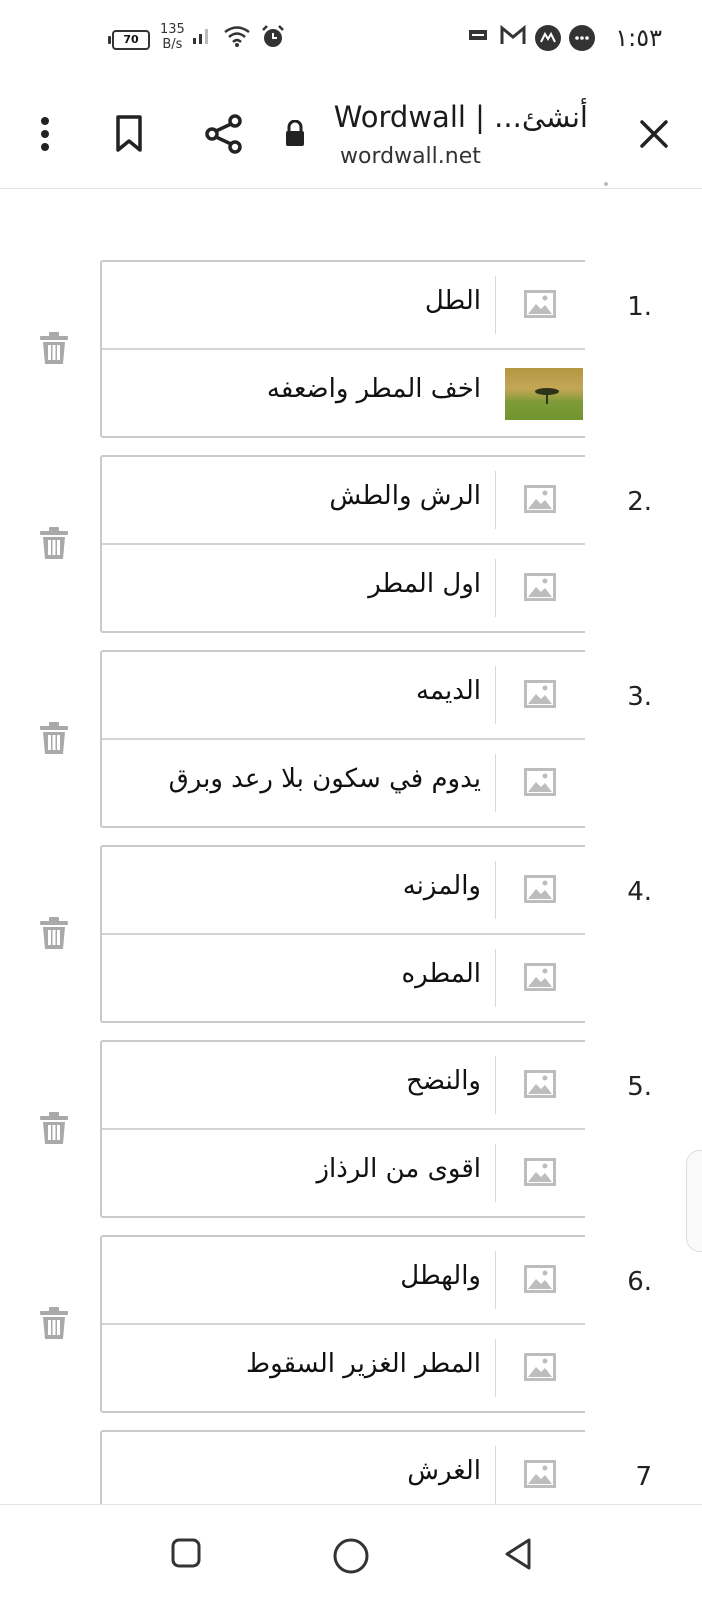 The image size is (702, 1601). Describe the element at coordinates (343, 891) in the screenshot. I see `keyword-row: والمزنه` at that location.